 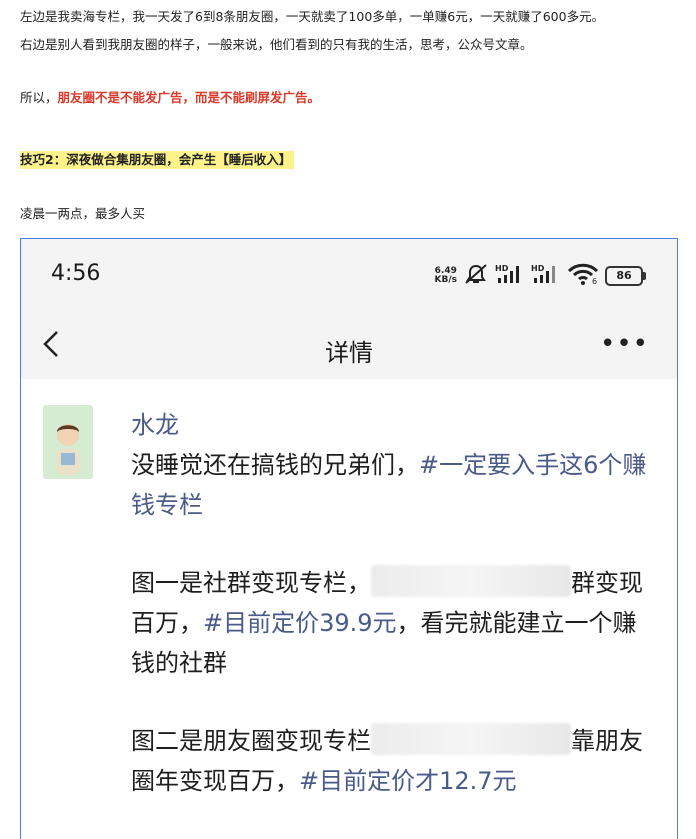 What do you see at coordinates (445, 280) in the screenshot?
I see `network-speed-unit: KB/s` at bounding box center [445, 280].